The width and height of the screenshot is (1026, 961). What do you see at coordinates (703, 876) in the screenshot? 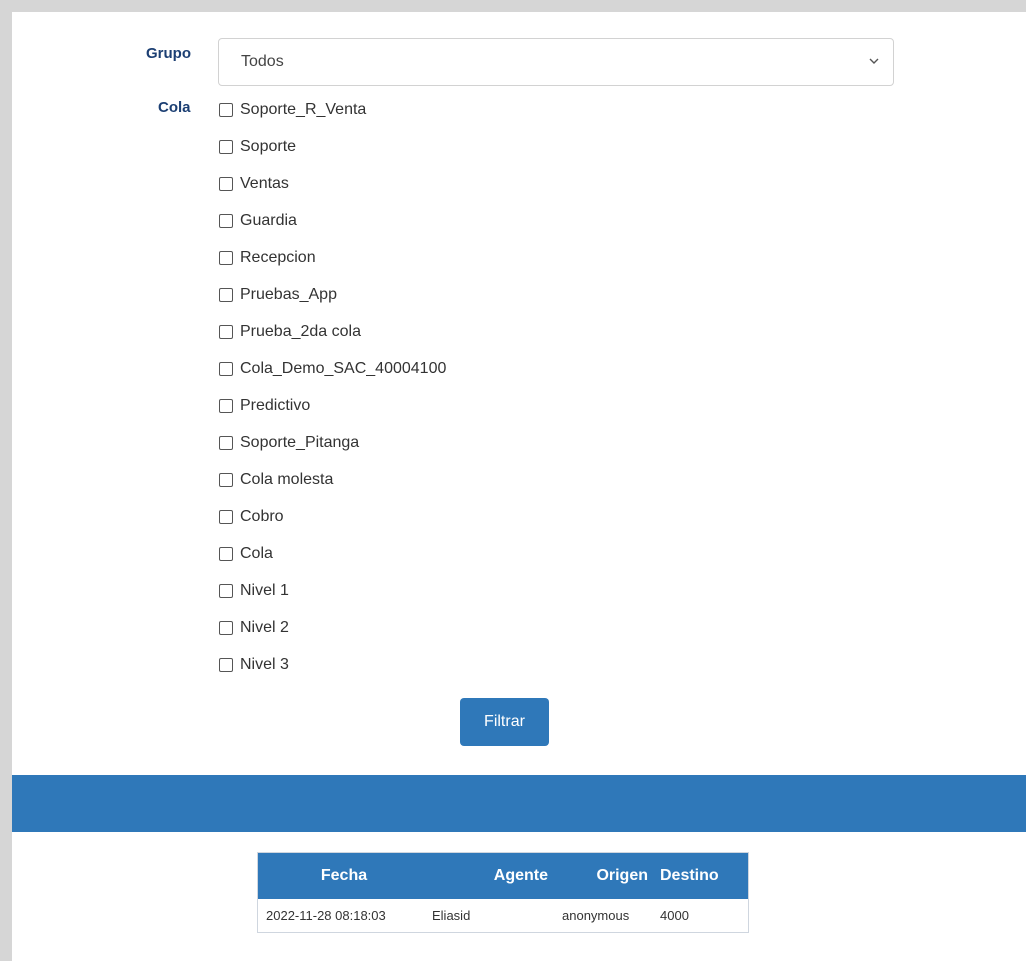
I see `column-header-destino: Destino` at bounding box center [703, 876].